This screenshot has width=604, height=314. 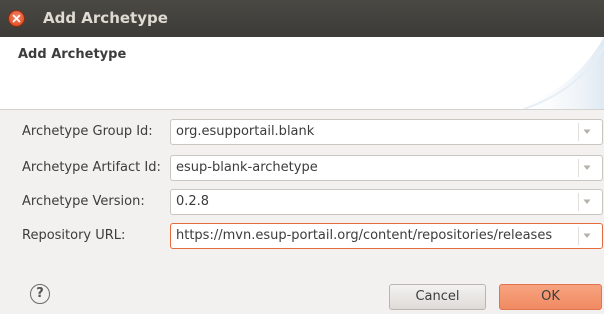 What do you see at coordinates (87, 131) in the screenshot?
I see `group-id-label: Archetype Group Id:` at bounding box center [87, 131].